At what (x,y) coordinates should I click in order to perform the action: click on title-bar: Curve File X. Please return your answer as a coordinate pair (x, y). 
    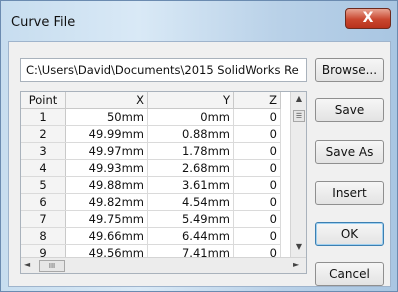
    Looking at the image, I should click on (199, 21).